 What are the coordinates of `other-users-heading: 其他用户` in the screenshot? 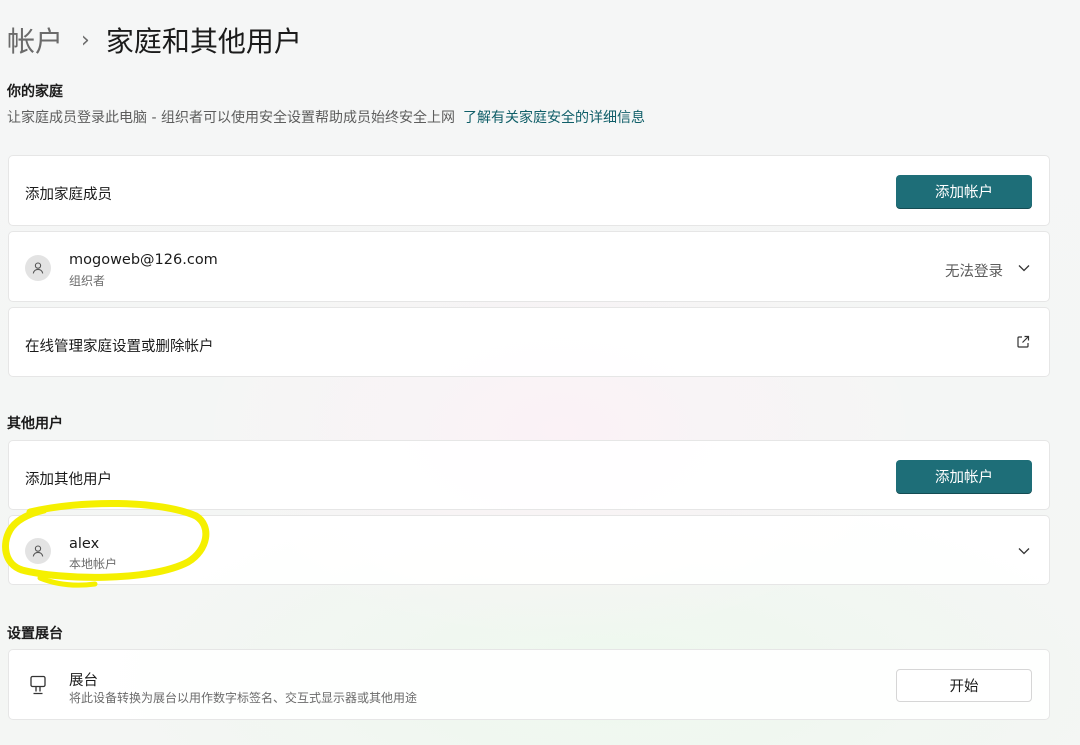 It's located at (35, 424).